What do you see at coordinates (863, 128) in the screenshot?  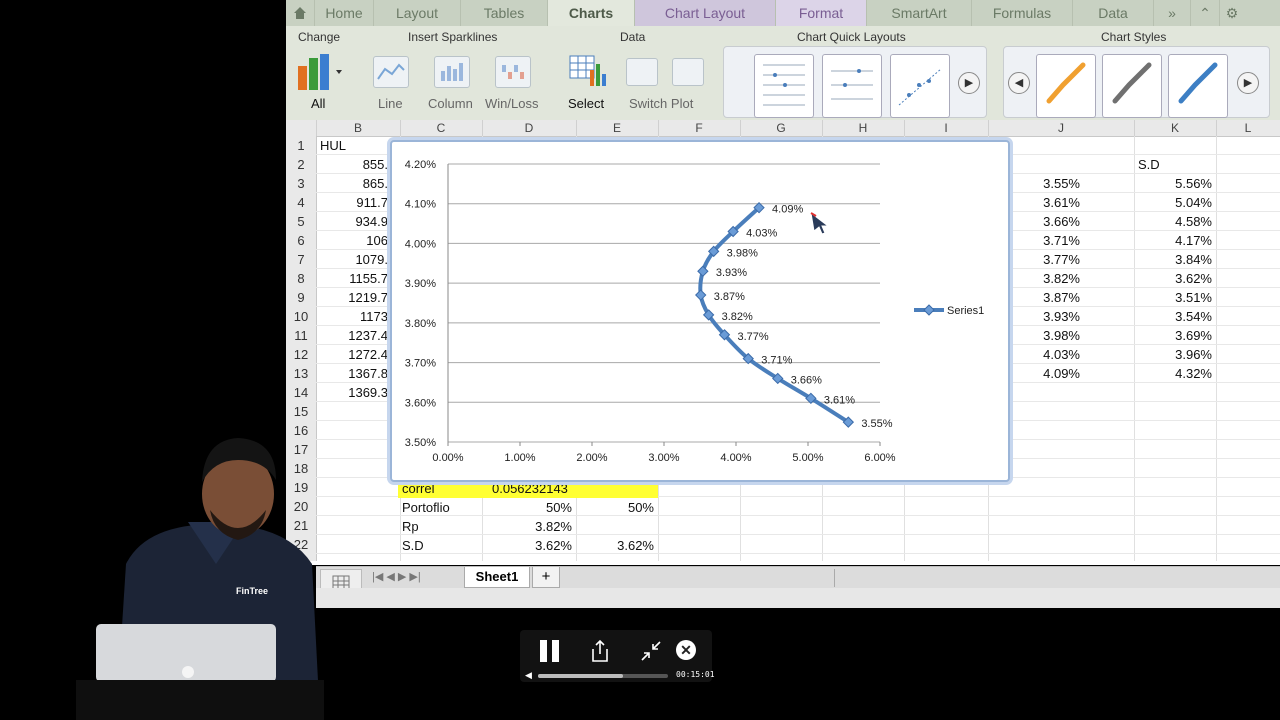 I see `column-header-h: H` at bounding box center [863, 128].